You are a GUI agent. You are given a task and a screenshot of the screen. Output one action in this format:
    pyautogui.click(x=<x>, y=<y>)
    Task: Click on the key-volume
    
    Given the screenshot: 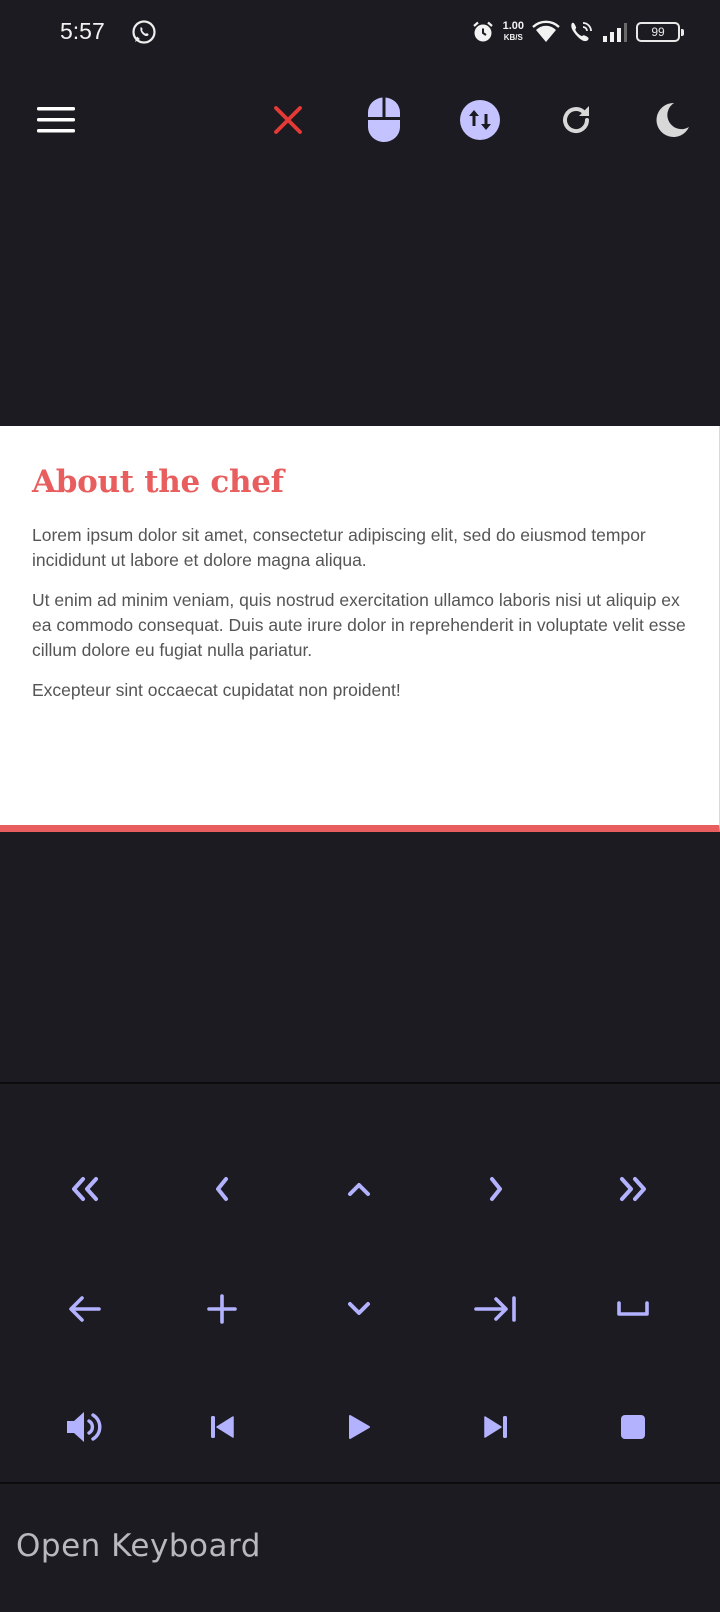 What is the action you would take?
    pyautogui.click(x=85, y=1427)
    